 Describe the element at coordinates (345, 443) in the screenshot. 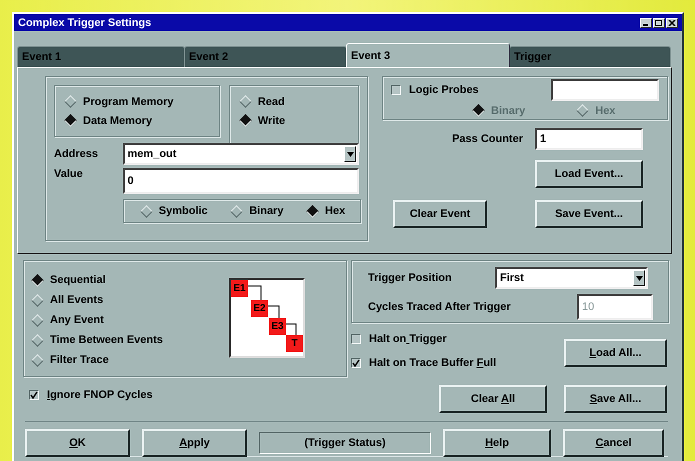

I see `status-field: (Trigger Status)` at that location.